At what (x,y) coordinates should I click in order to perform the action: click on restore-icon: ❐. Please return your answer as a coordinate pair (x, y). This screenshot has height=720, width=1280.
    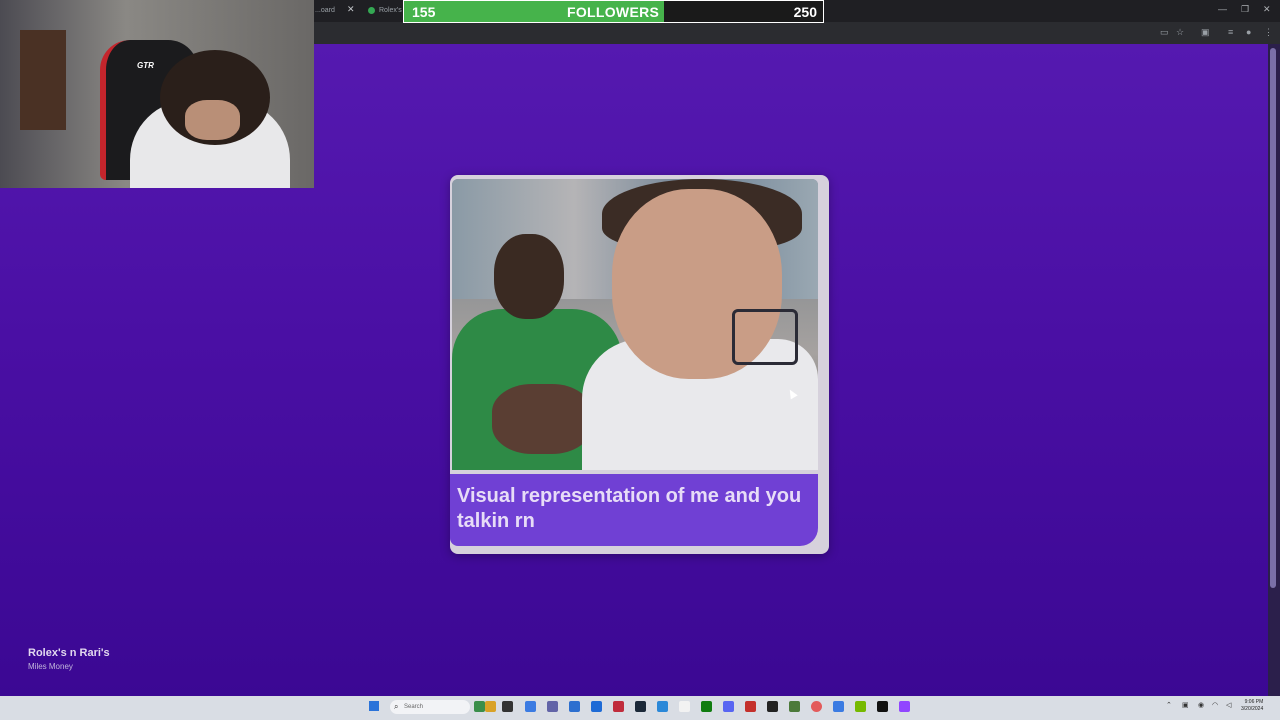
    Looking at the image, I should click on (1245, 9).